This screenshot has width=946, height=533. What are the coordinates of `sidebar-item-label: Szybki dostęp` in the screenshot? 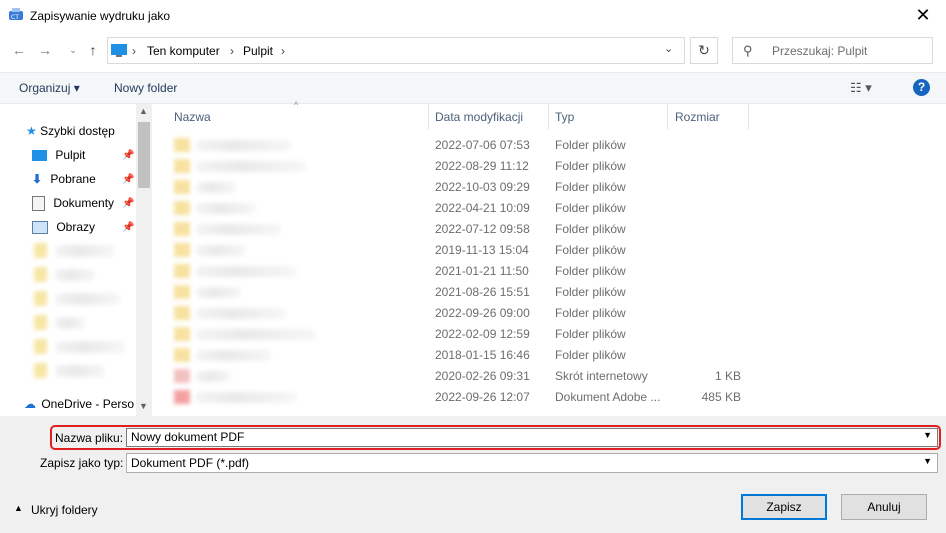 It's located at (77, 131).